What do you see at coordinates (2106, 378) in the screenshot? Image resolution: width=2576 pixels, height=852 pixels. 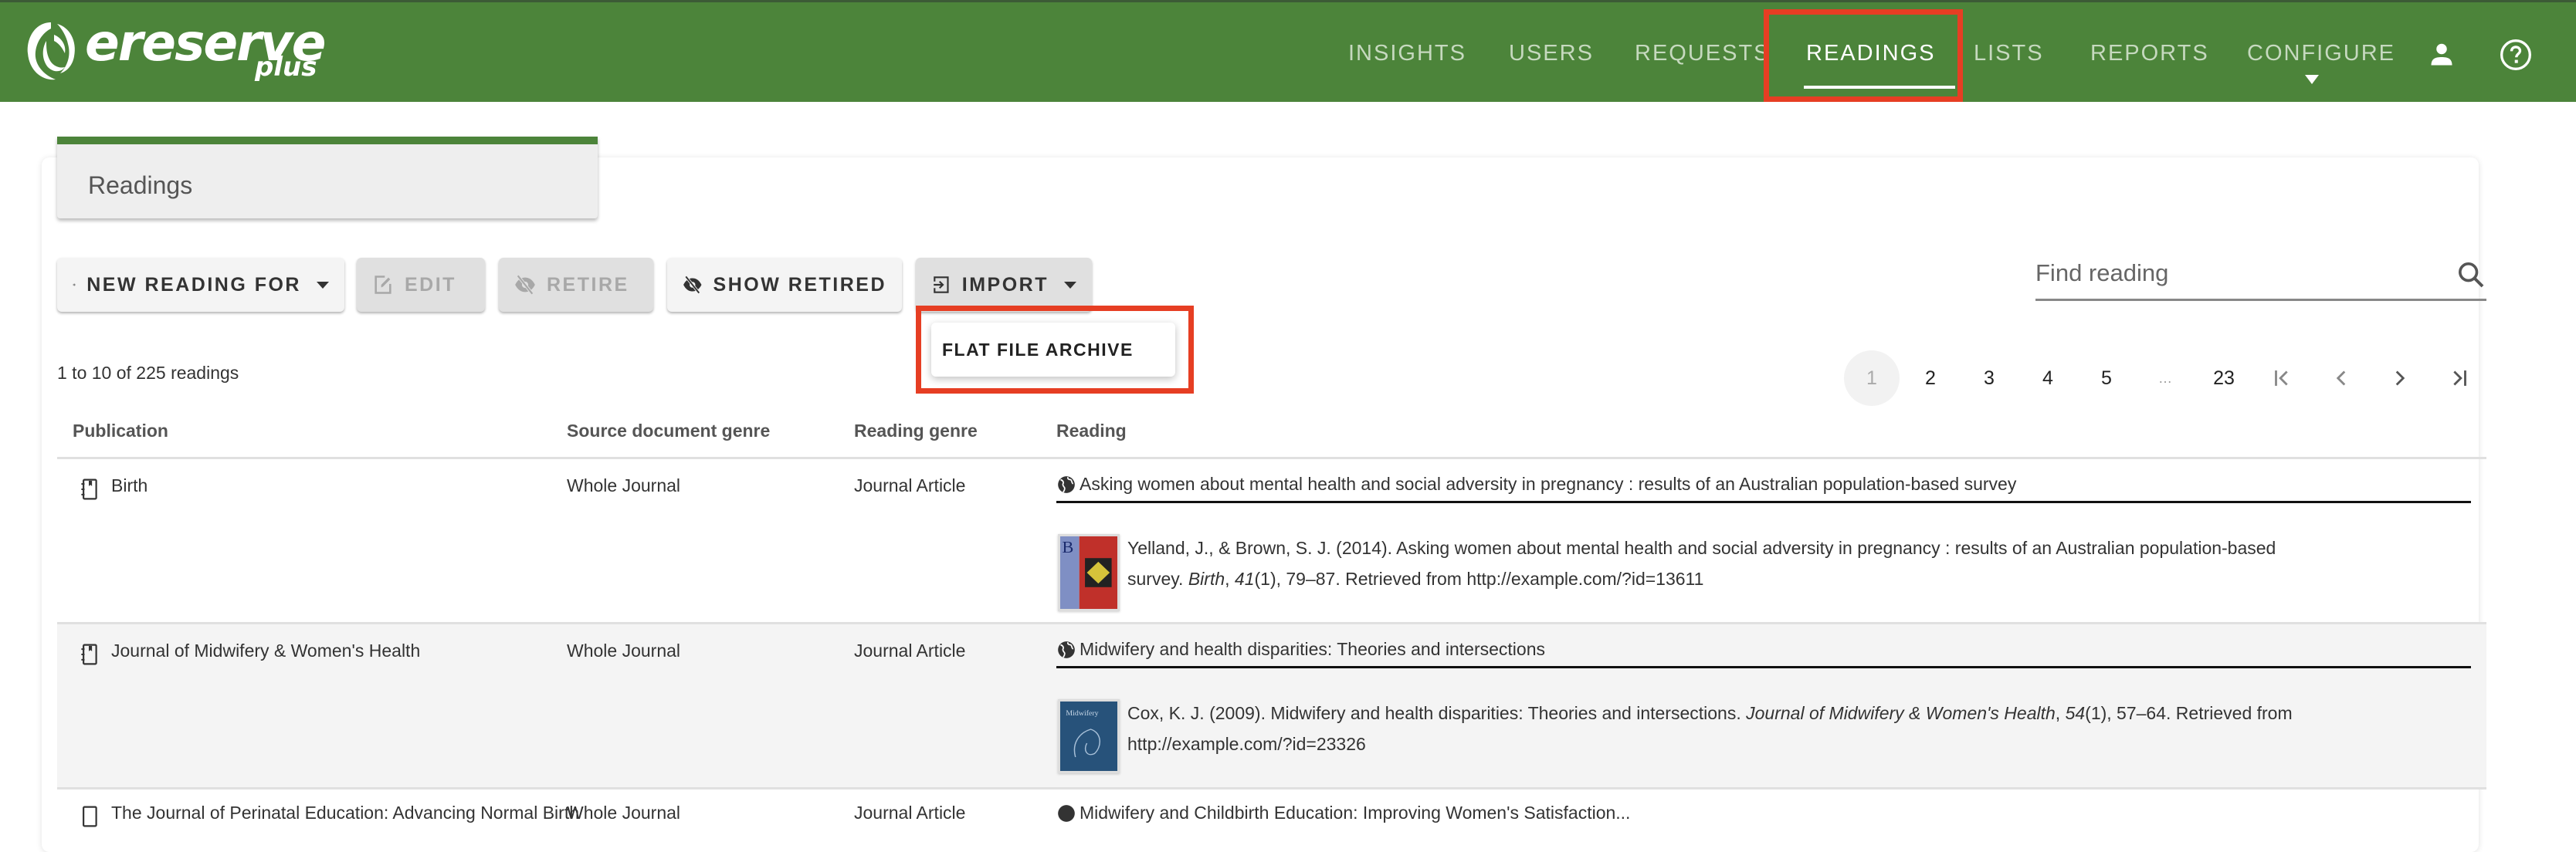 I see `page-5-button: 5` at bounding box center [2106, 378].